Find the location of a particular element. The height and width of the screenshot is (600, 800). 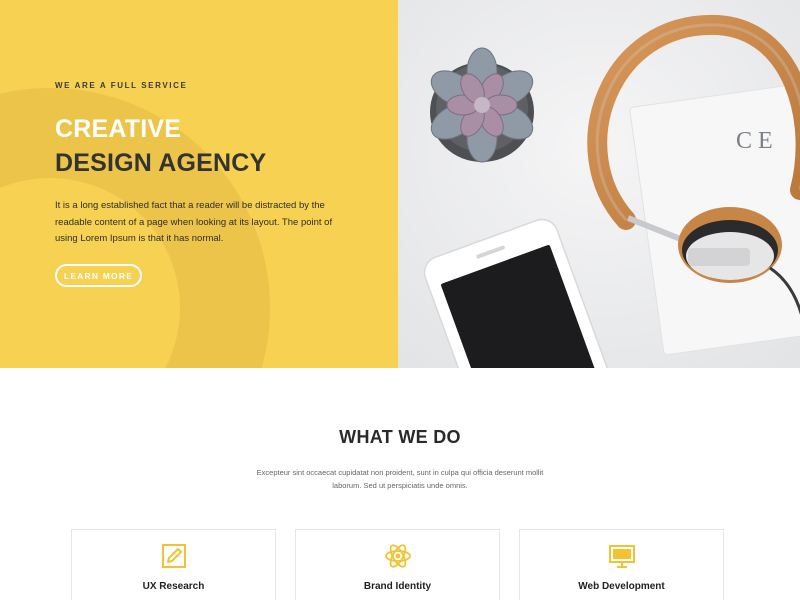

service-card-ux-research: UX Research is located at coordinates (173, 564).